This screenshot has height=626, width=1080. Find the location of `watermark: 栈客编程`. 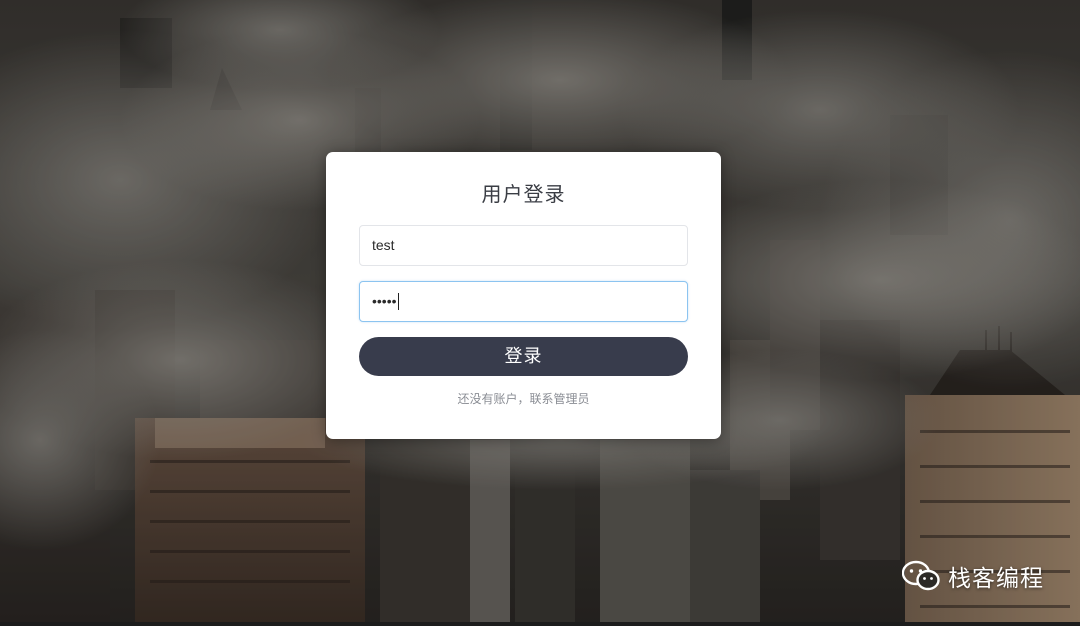

watermark: 栈客编程 is located at coordinates (973, 576).